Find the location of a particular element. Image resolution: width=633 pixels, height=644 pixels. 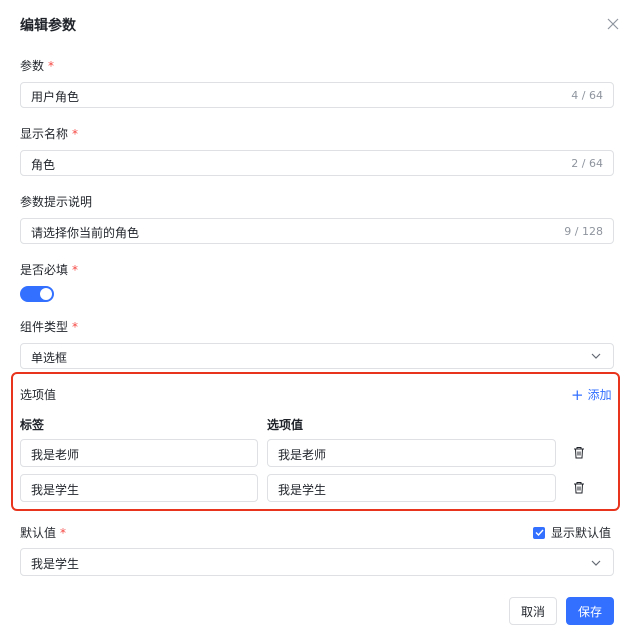

component-type-label: 组件类型 * is located at coordinates (49, 326).